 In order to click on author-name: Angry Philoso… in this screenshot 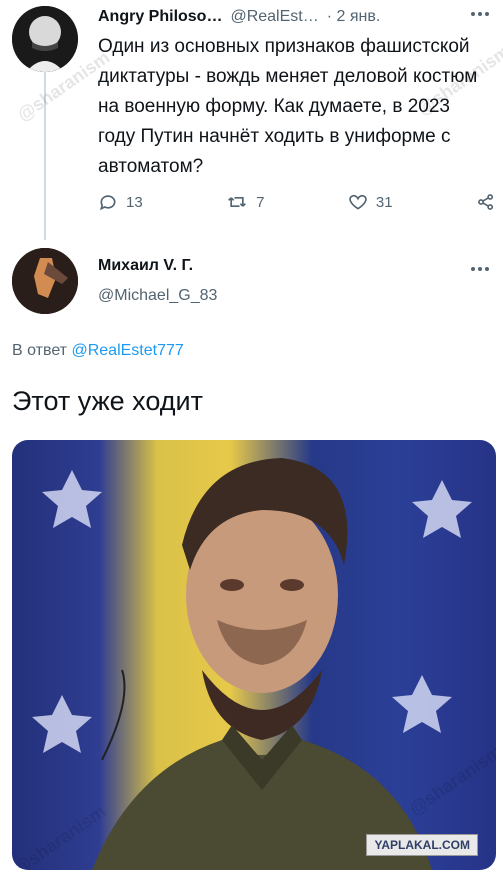, I will do `click(160, 17)`.